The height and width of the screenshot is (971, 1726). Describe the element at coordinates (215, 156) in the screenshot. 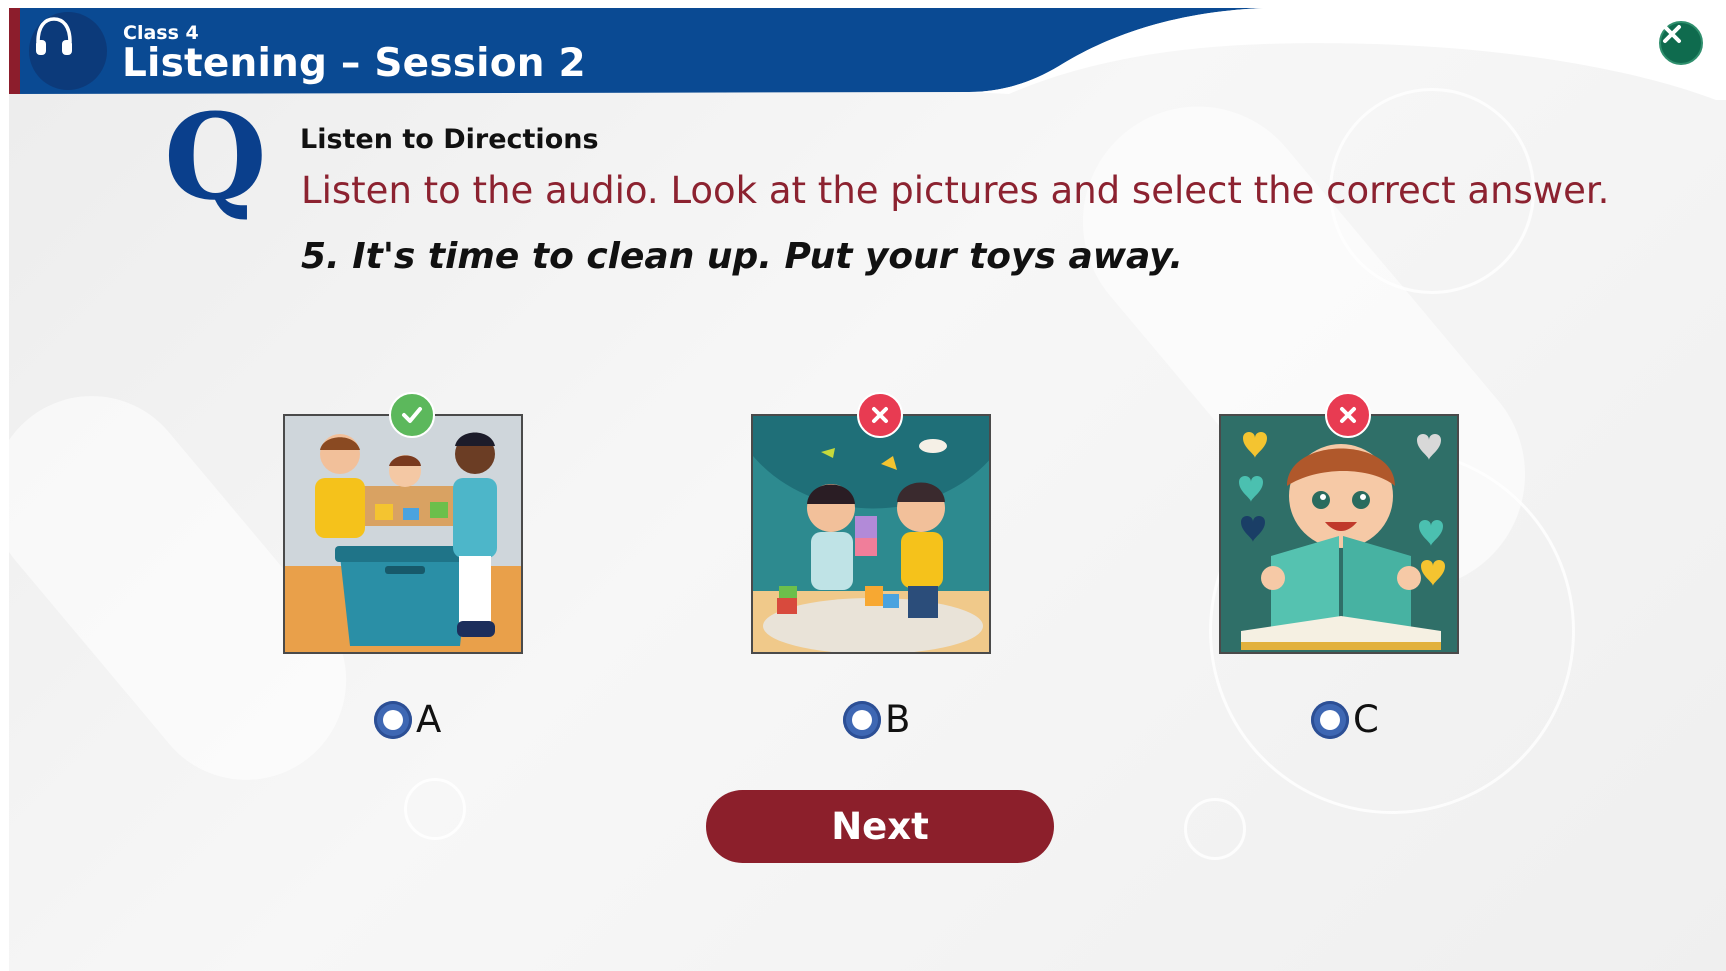

I see `question-glyph: Q` at that location.